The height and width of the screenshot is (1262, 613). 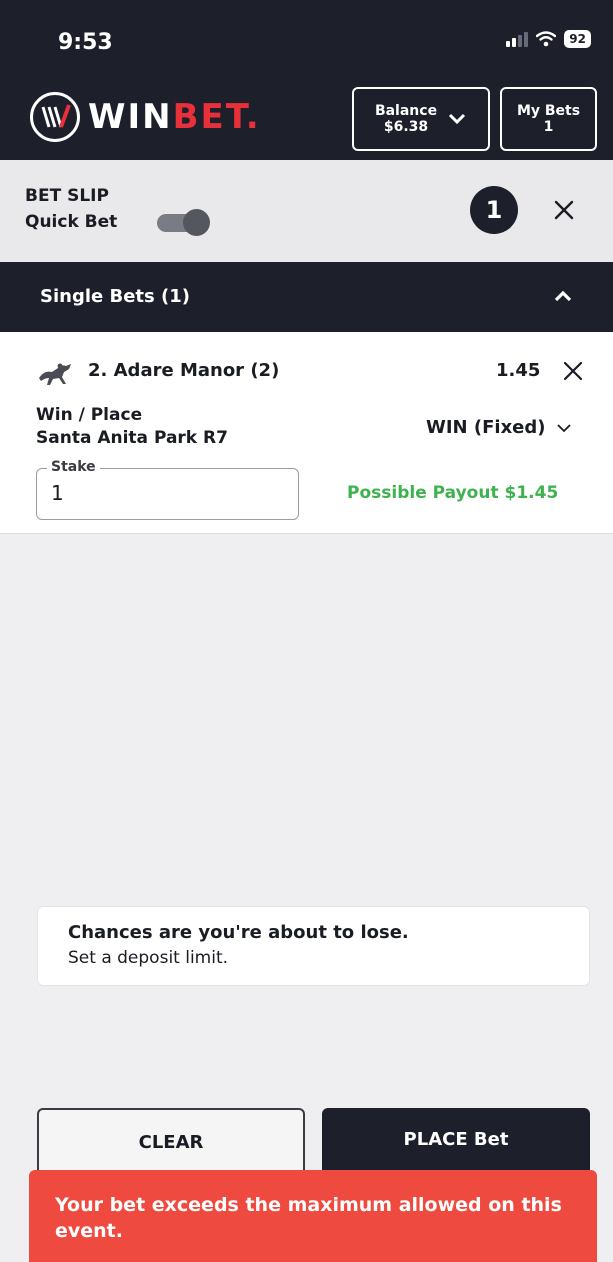 I want to click on notice-title: Chances are you're about to lose., so click(x=238, y=932).